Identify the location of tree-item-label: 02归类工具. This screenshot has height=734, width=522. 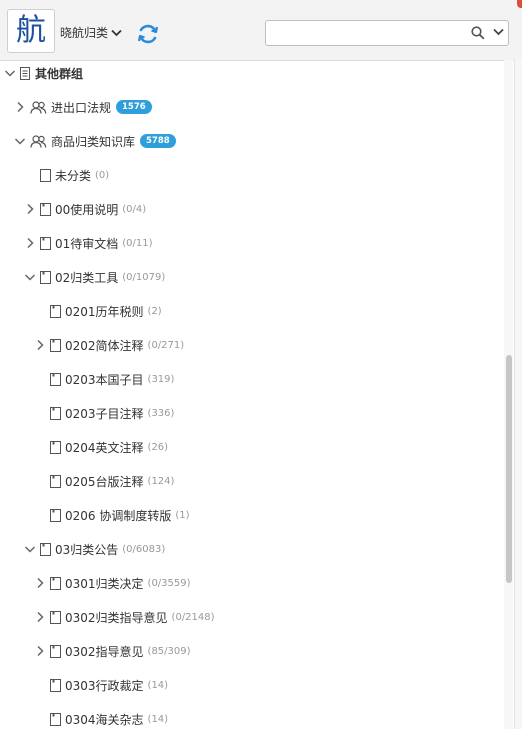
(87, 277).